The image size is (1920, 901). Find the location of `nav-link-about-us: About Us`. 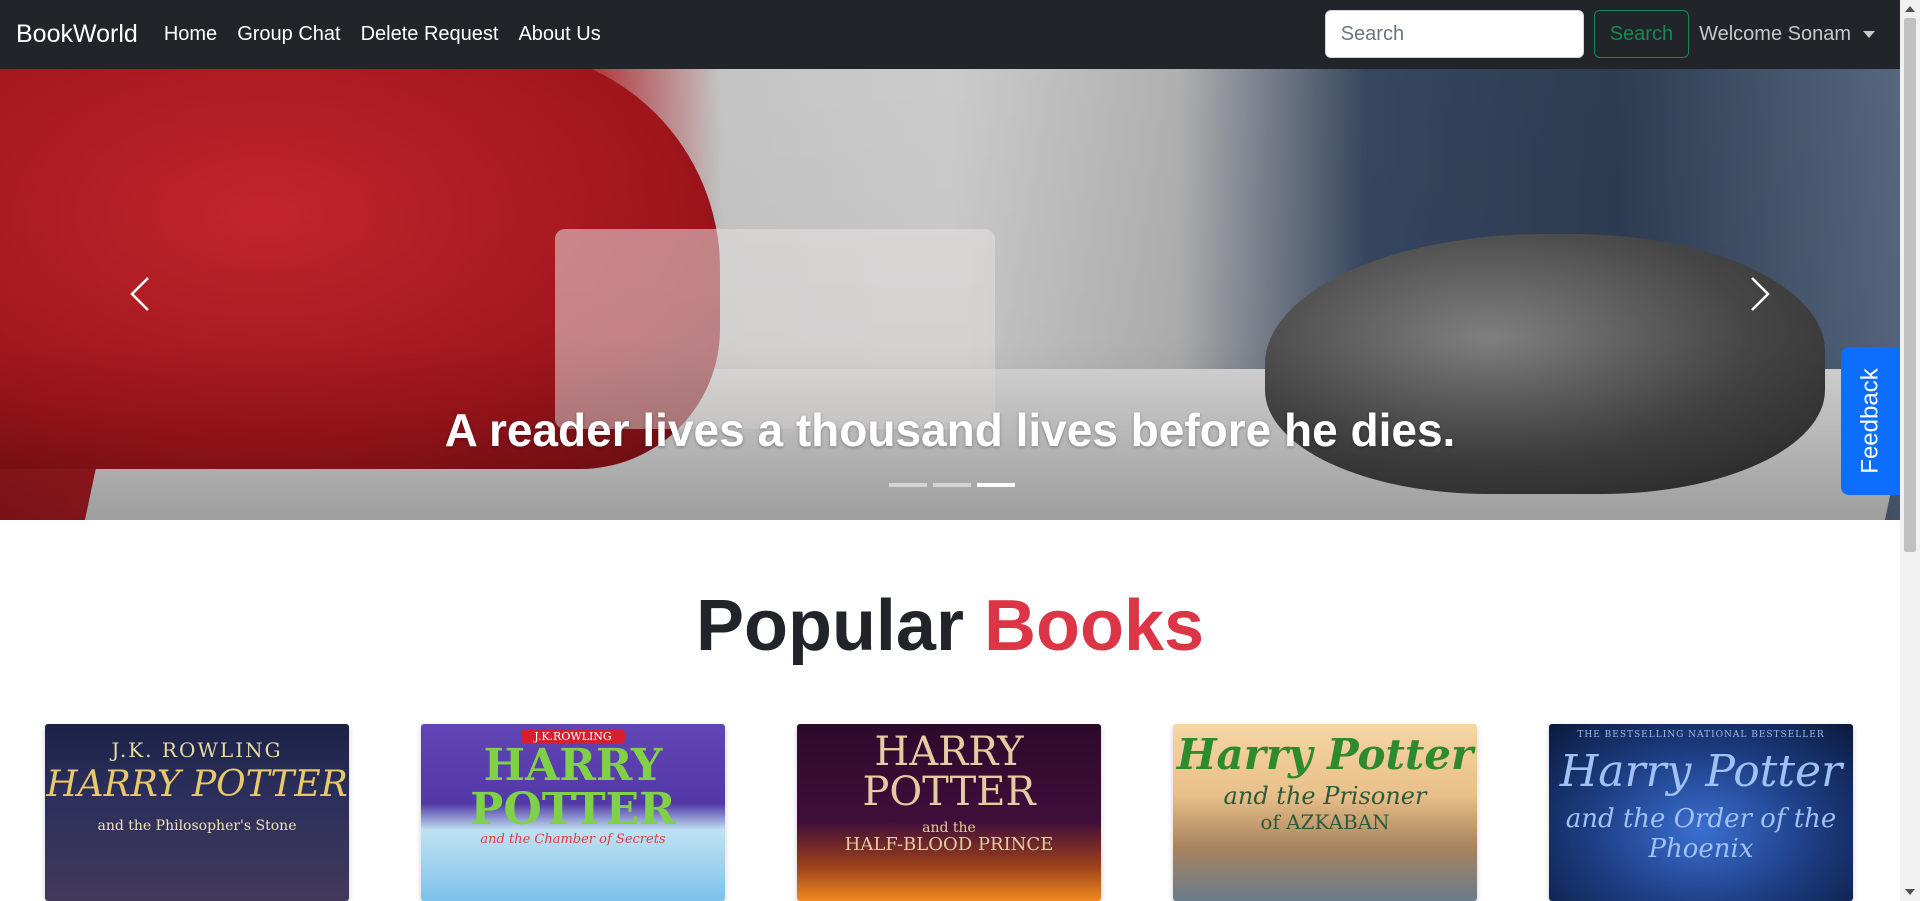

nav-link-about-us: About Us is located at coordinates (559, 34).